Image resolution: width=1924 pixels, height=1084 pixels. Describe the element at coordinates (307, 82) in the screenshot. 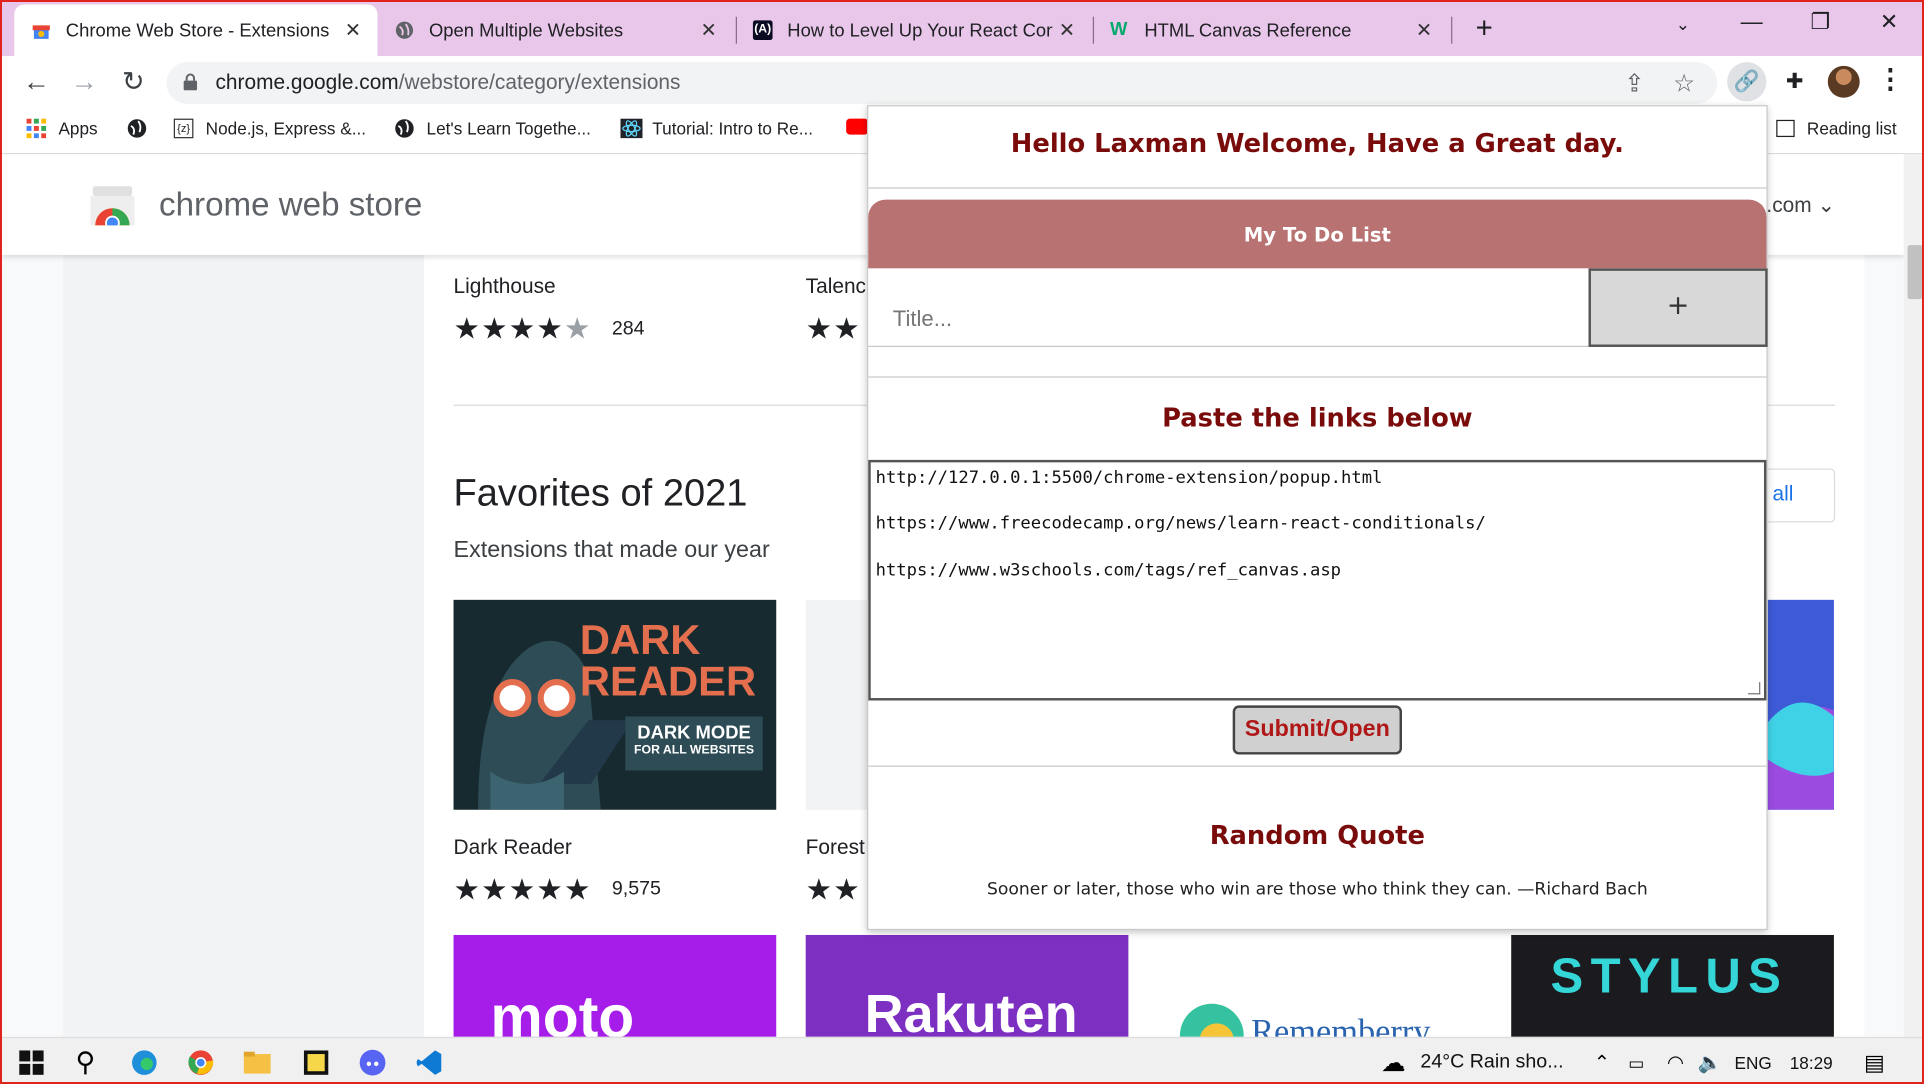

I see `url-host: chrome.google.com` at that location.